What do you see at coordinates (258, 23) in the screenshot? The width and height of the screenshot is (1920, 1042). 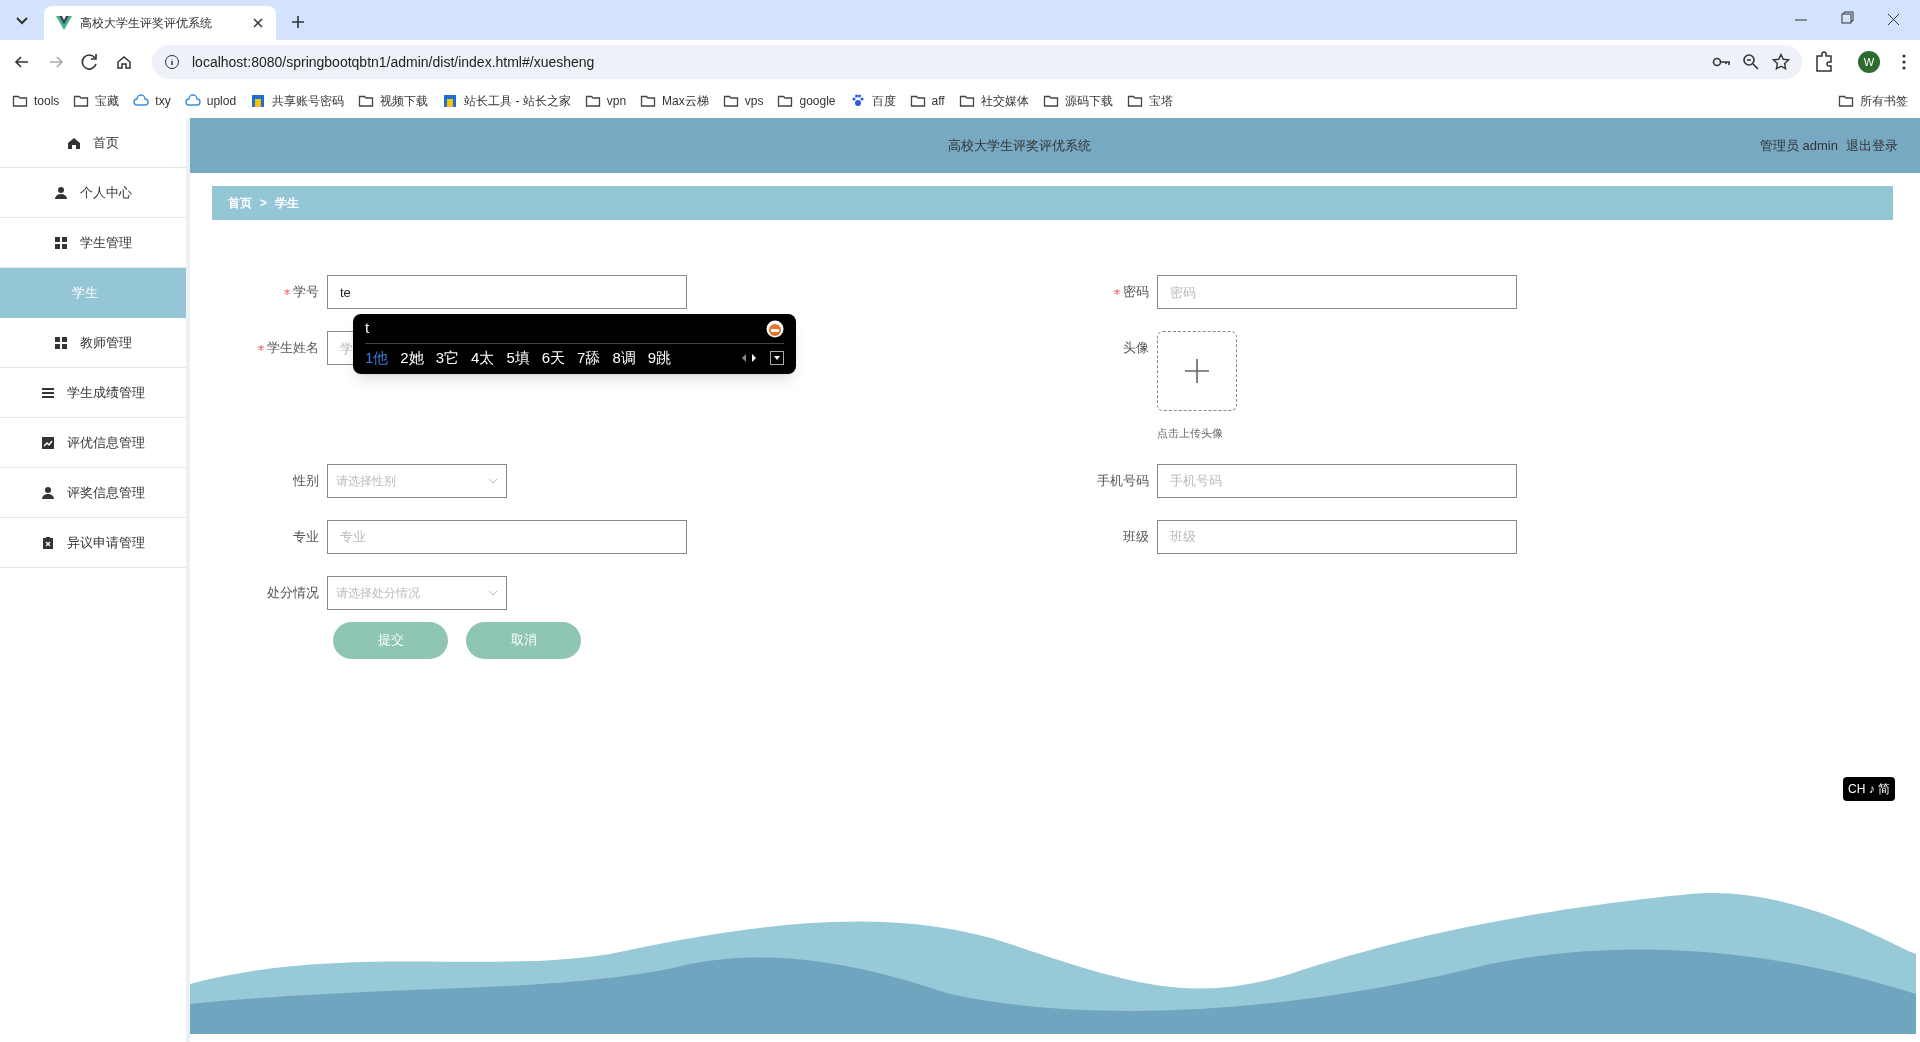 I see `close-icon` at bounding box center [258, 23].